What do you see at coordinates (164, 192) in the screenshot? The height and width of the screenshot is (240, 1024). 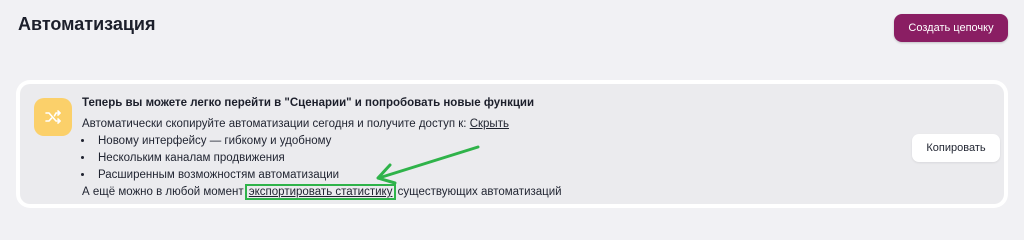 I see `footer-prefix: А ещё можно в любой момент` at bounding box center [164, 192].